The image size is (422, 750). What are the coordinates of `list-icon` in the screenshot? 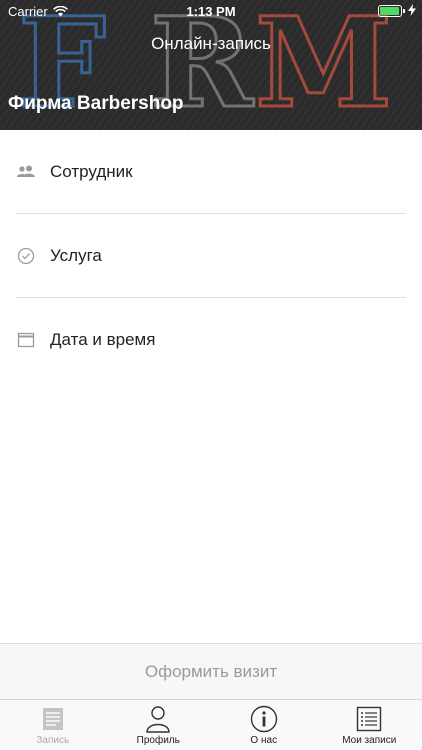 It's located at (369, 719).